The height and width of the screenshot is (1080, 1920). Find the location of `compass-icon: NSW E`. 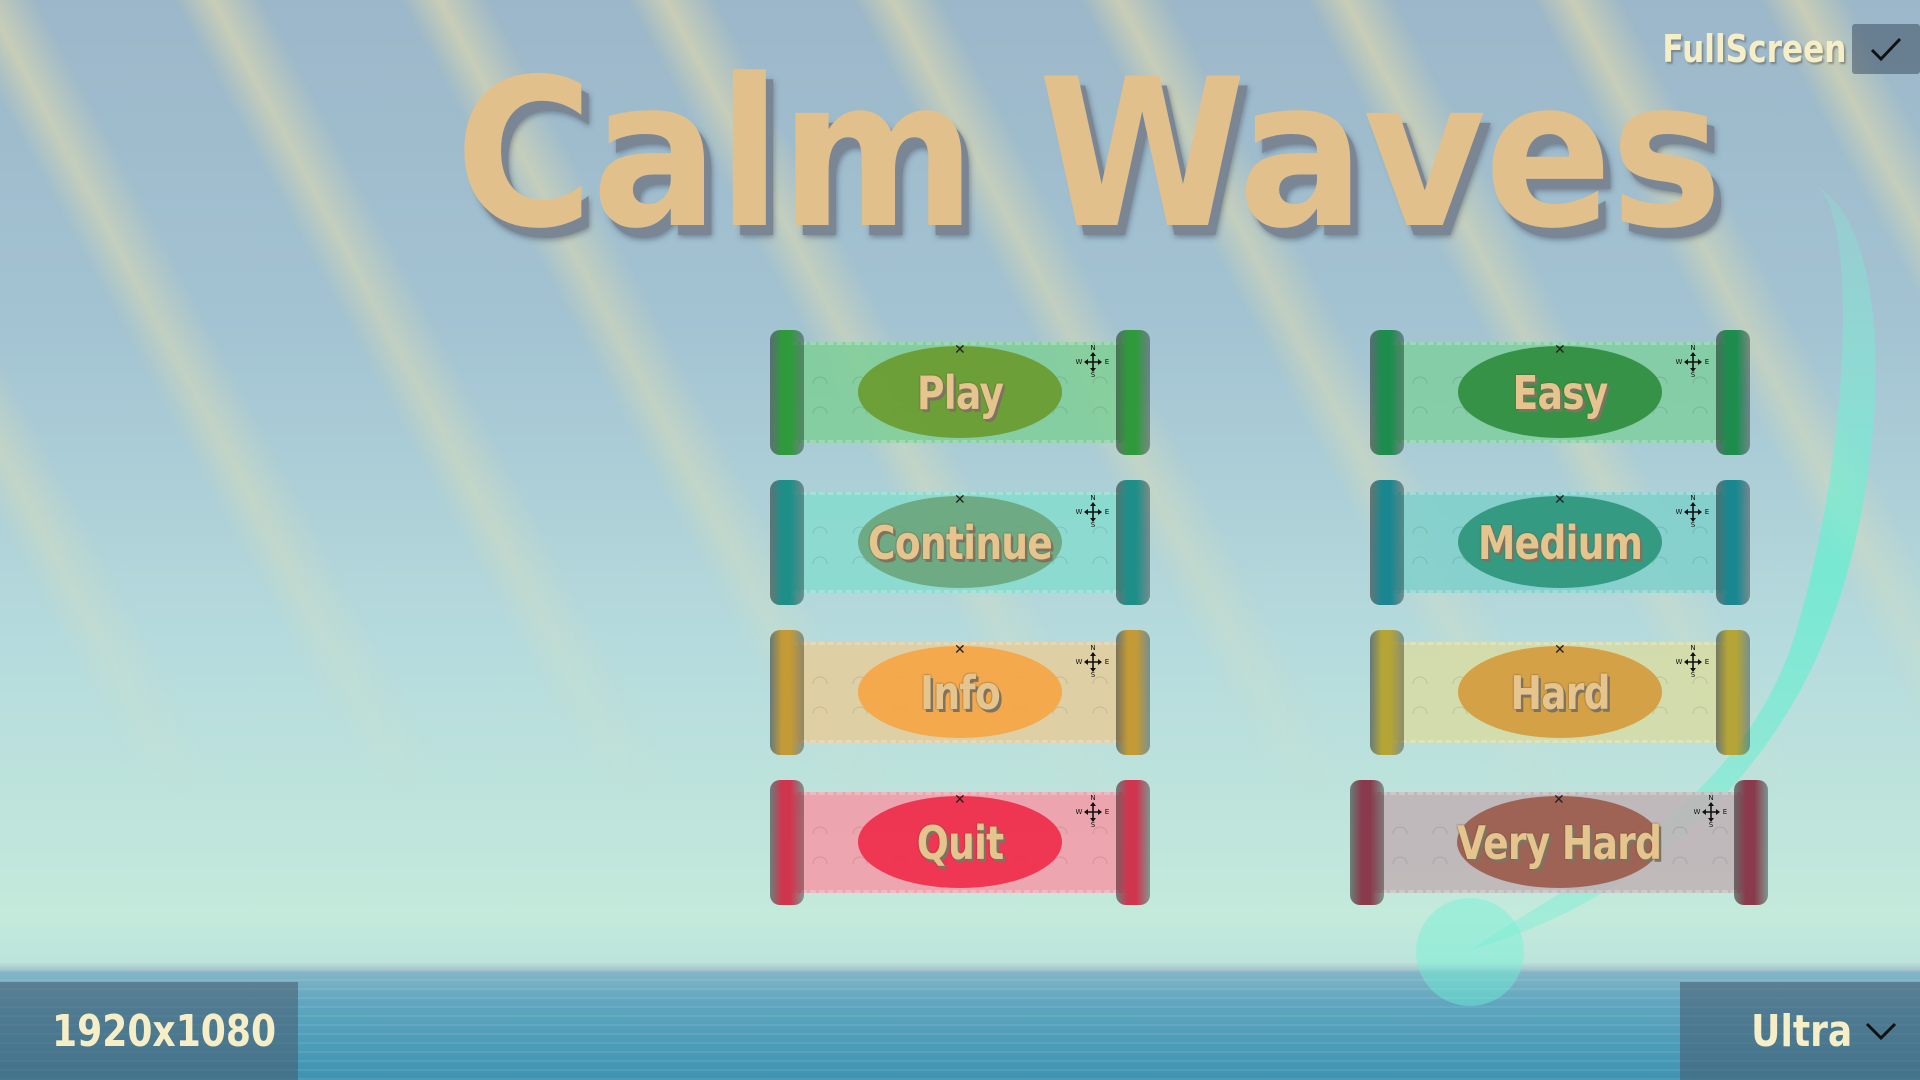

compass-icon: NSW E is located at coordinates (1710, 811).